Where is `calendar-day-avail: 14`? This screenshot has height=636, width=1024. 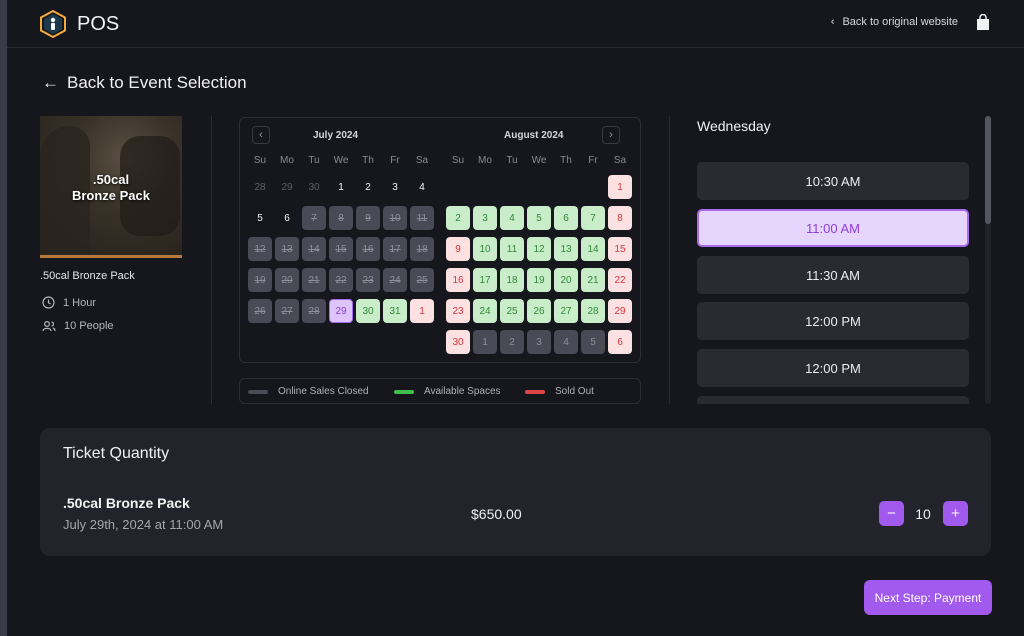
calendar-day-avail: 14 is located at coordinates (593, 249).